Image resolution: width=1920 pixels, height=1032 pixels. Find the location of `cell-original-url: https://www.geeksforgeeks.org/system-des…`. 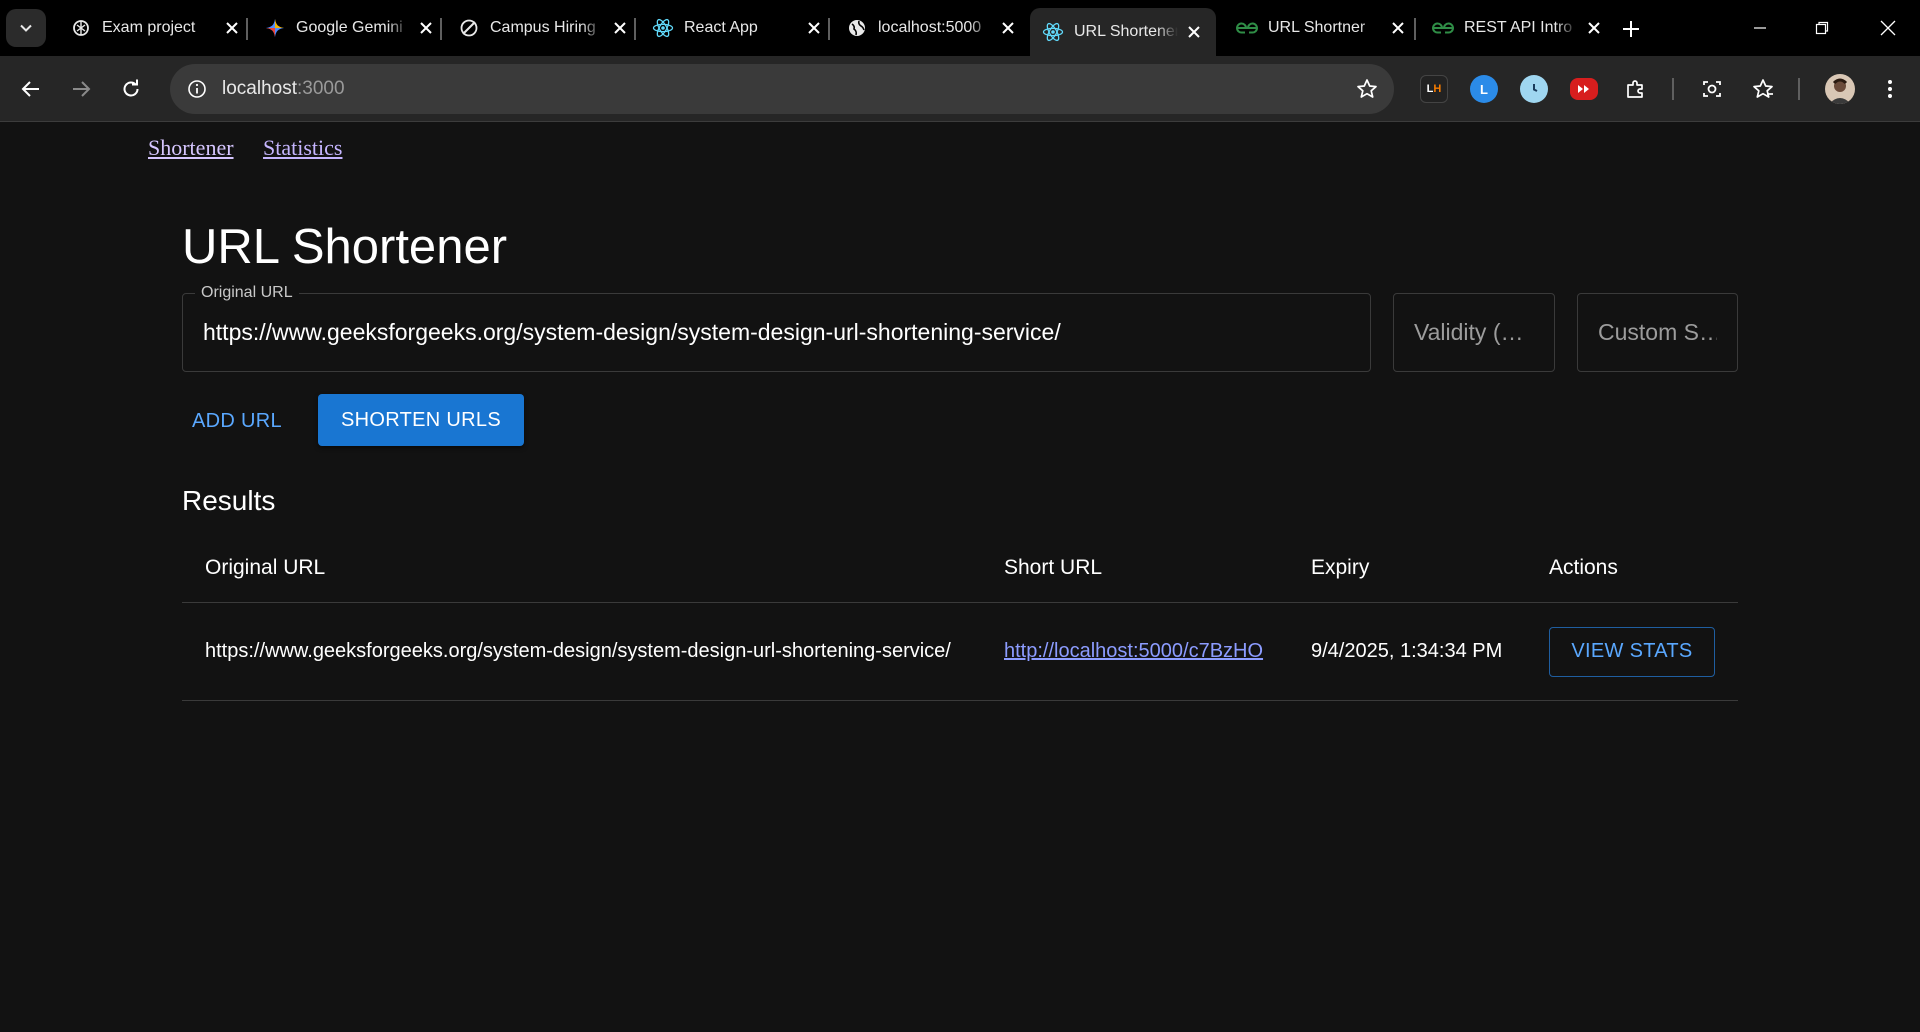

cell-original-url: https://www.geeksforgeeks.org/system-des… is located at coordinates (578, 651).